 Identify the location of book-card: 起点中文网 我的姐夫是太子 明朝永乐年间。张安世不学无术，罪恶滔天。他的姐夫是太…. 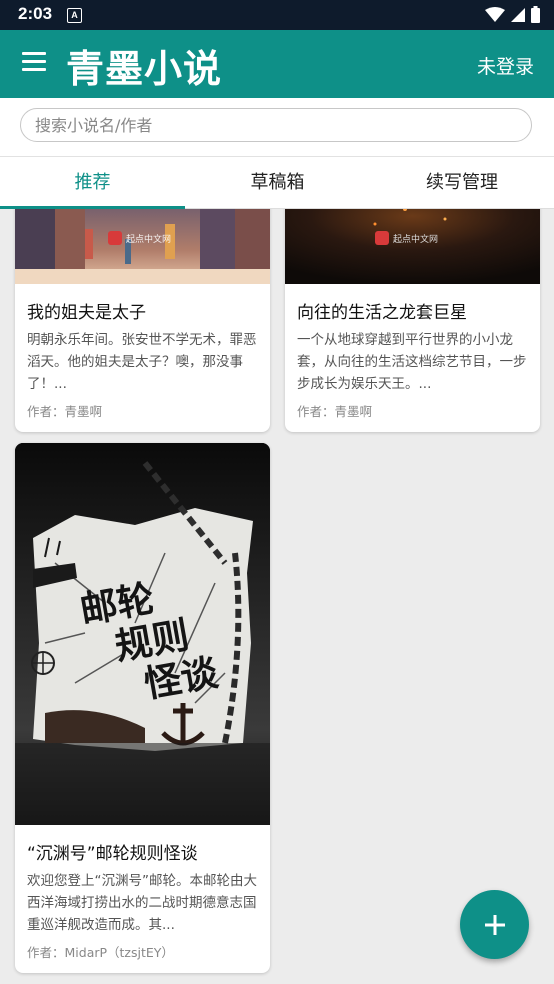
(142, 320).